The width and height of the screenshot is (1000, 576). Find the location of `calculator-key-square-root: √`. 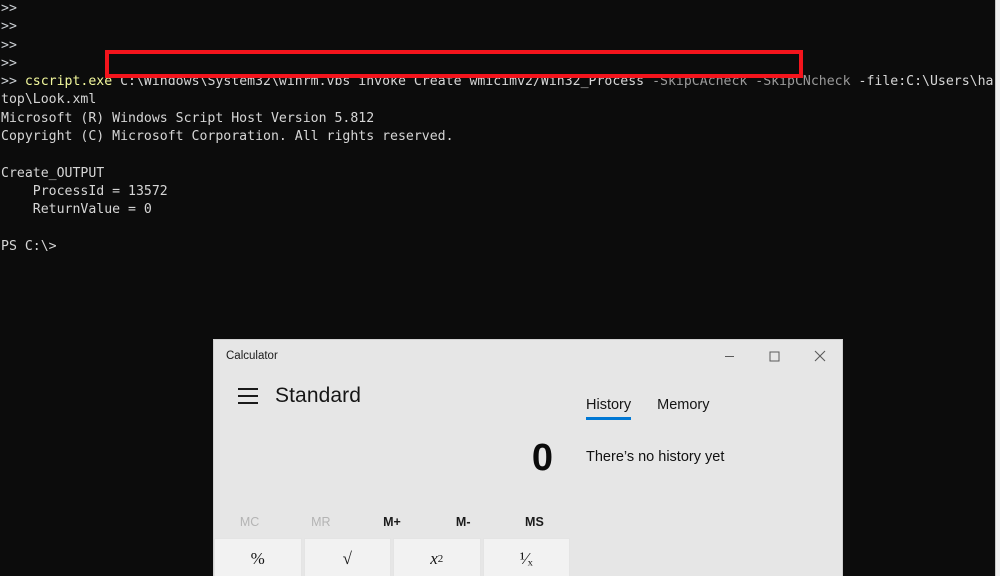

calculator-key-square-root: √ is located at coordinates (347, 557).